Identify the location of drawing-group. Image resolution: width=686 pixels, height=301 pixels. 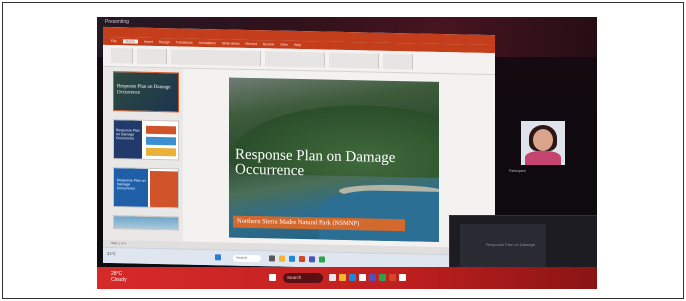
(354, 60).